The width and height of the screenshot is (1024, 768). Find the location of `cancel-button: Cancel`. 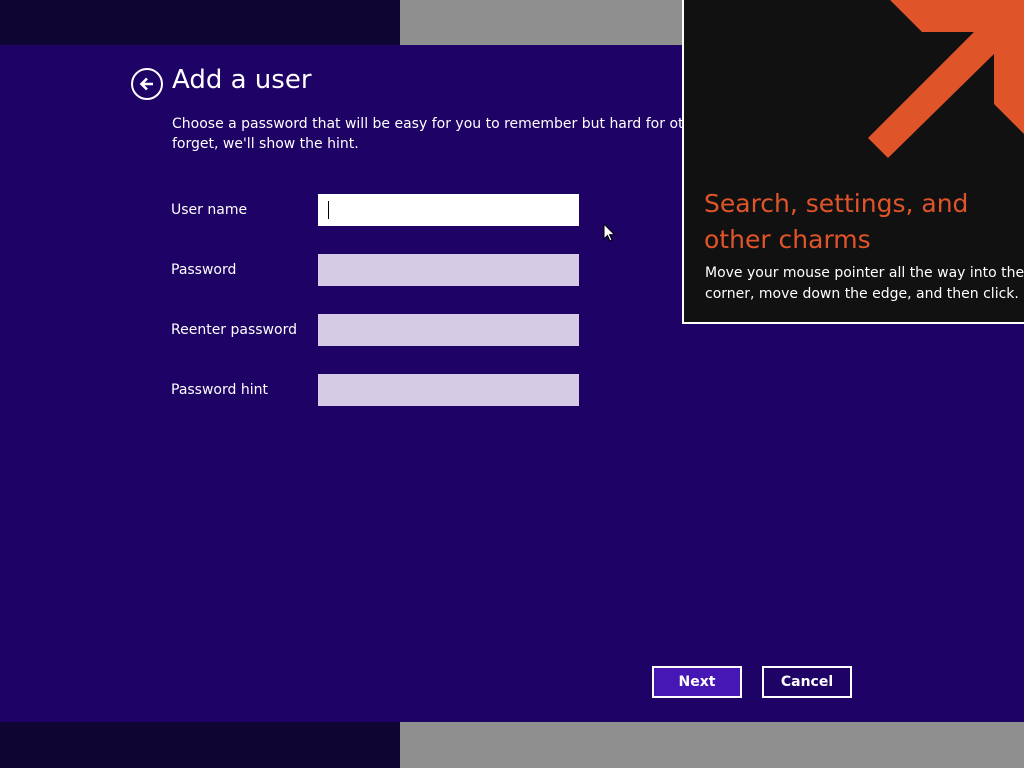

cancel-button: Cancel is located at coordinates (807, 682).